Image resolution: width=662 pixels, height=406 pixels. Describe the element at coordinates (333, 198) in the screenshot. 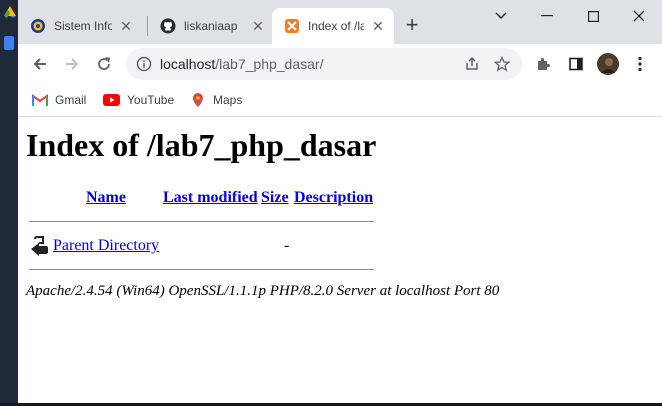

I see `column-header-description: Description` at that location.